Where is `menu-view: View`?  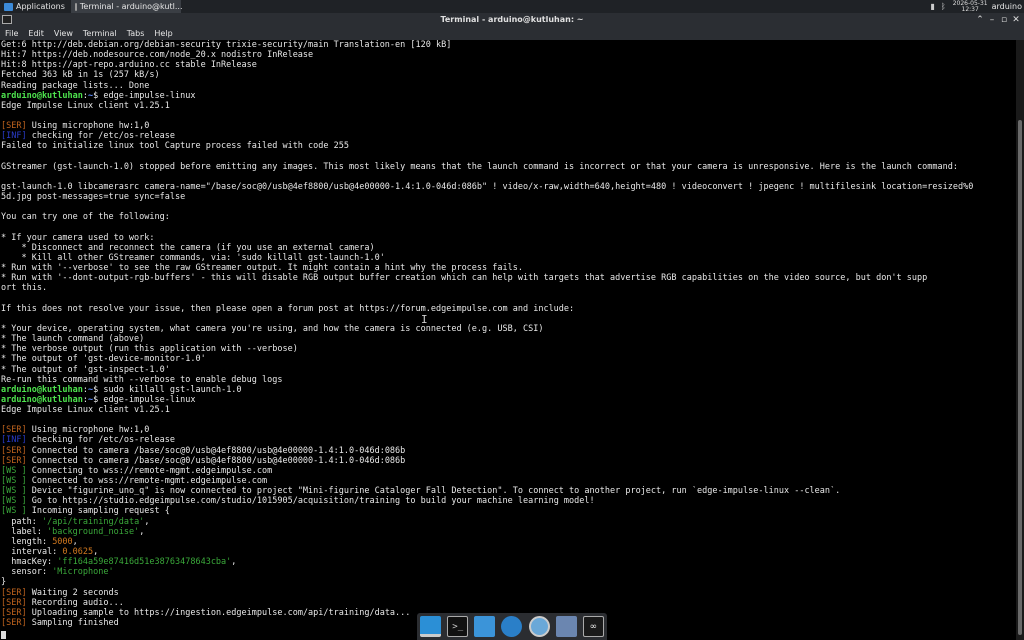 menu-view: View is located at coordinates (63, 33).